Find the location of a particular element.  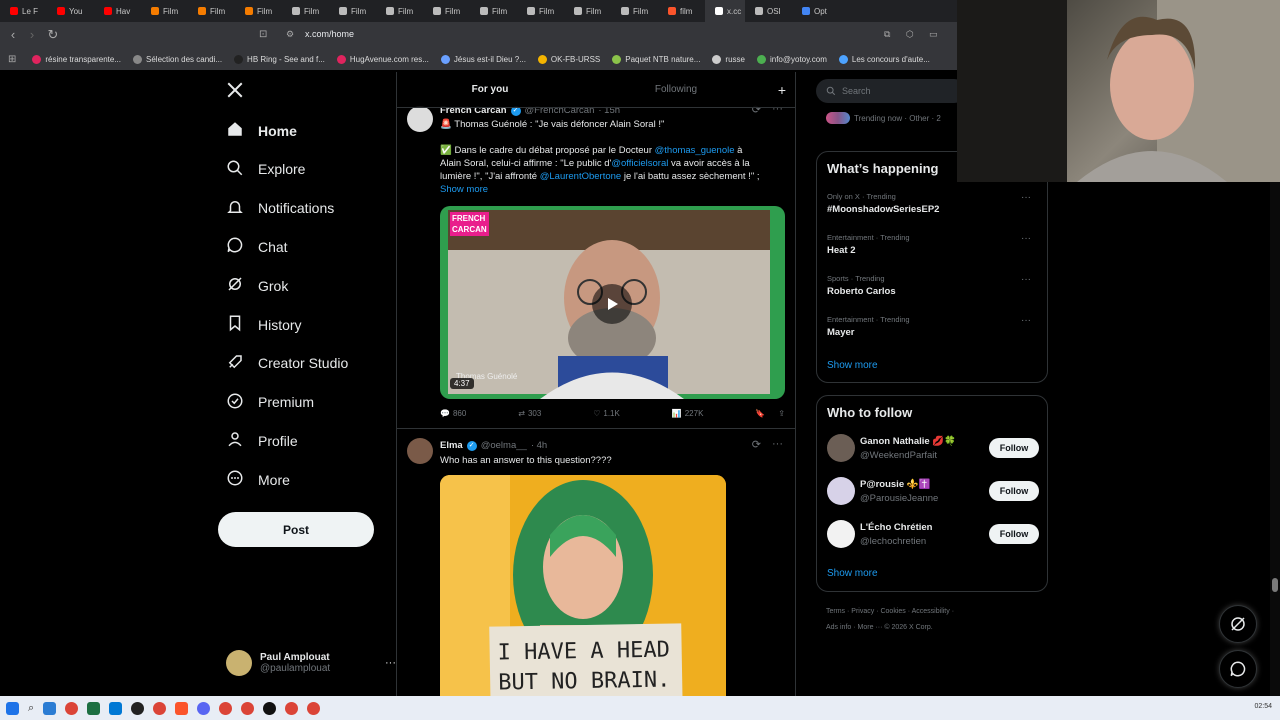

discord-icon is located at coordinates (204, 708).